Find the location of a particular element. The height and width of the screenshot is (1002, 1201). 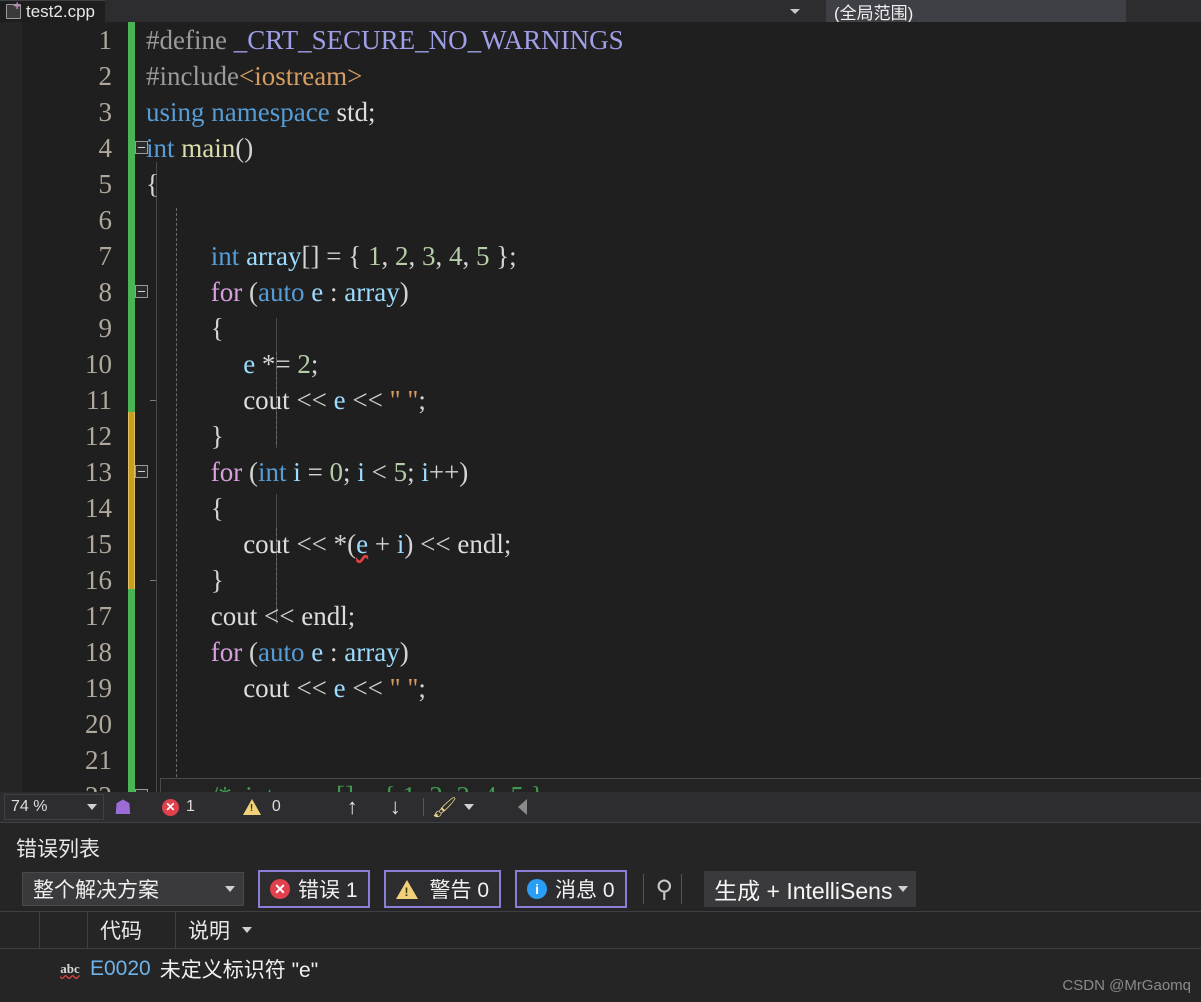

sort-descending-icon is located at coordinates (247, 930).